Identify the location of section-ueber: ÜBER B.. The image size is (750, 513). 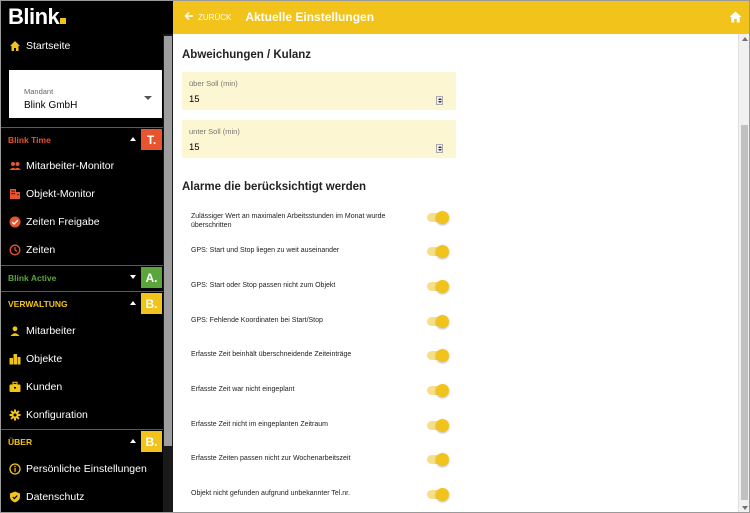
(81, 441).